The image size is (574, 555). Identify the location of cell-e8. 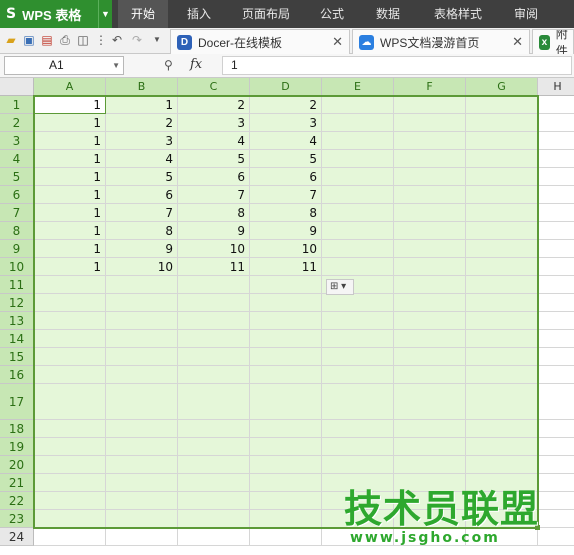
(358, 231).